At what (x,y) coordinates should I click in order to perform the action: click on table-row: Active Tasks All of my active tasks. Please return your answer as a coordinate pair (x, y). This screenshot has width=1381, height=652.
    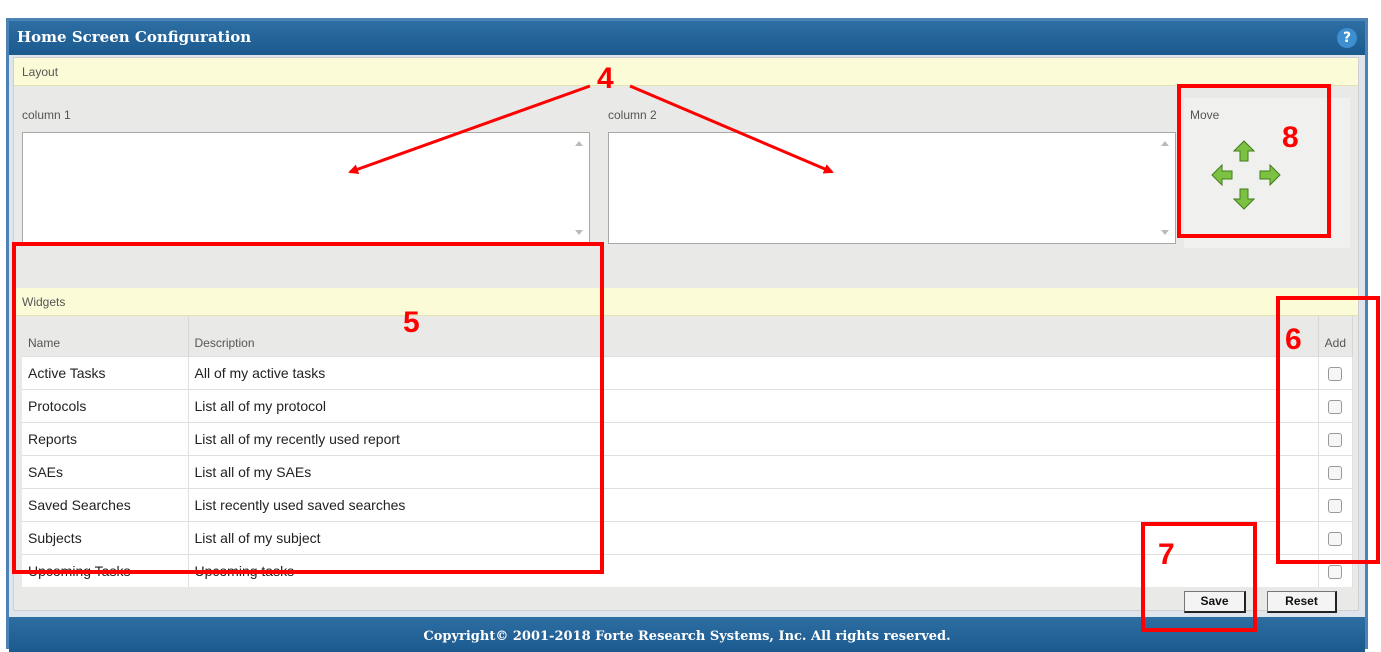
    Looking at the image, I should click on (688, 372).